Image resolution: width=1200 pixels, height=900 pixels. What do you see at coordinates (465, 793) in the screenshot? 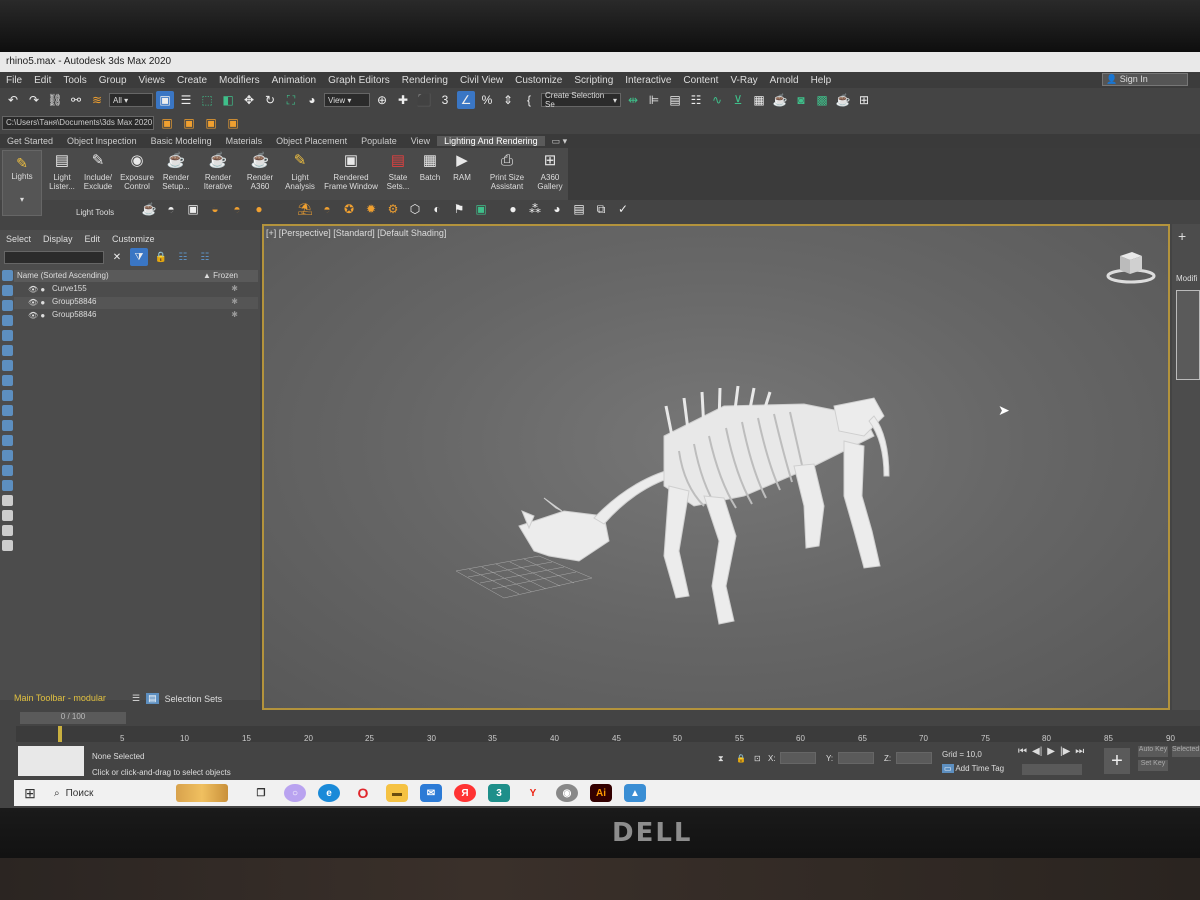
I see `yandex-browser-icon: Я` at bounding box center [465, 793].